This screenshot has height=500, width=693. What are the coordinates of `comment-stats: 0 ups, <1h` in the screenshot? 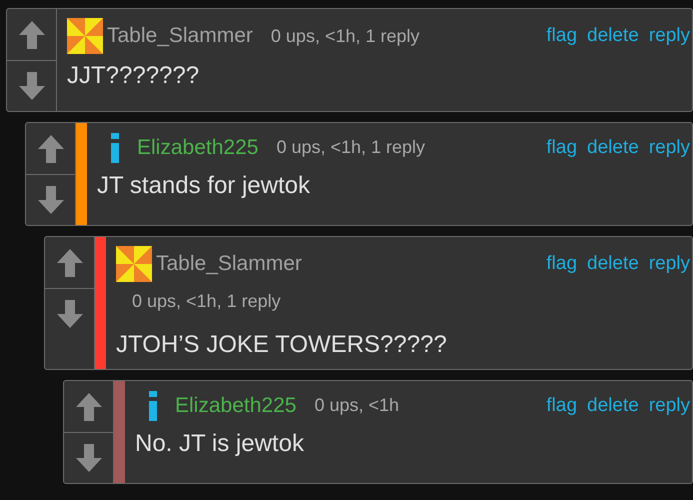 It's located at (357, 406).